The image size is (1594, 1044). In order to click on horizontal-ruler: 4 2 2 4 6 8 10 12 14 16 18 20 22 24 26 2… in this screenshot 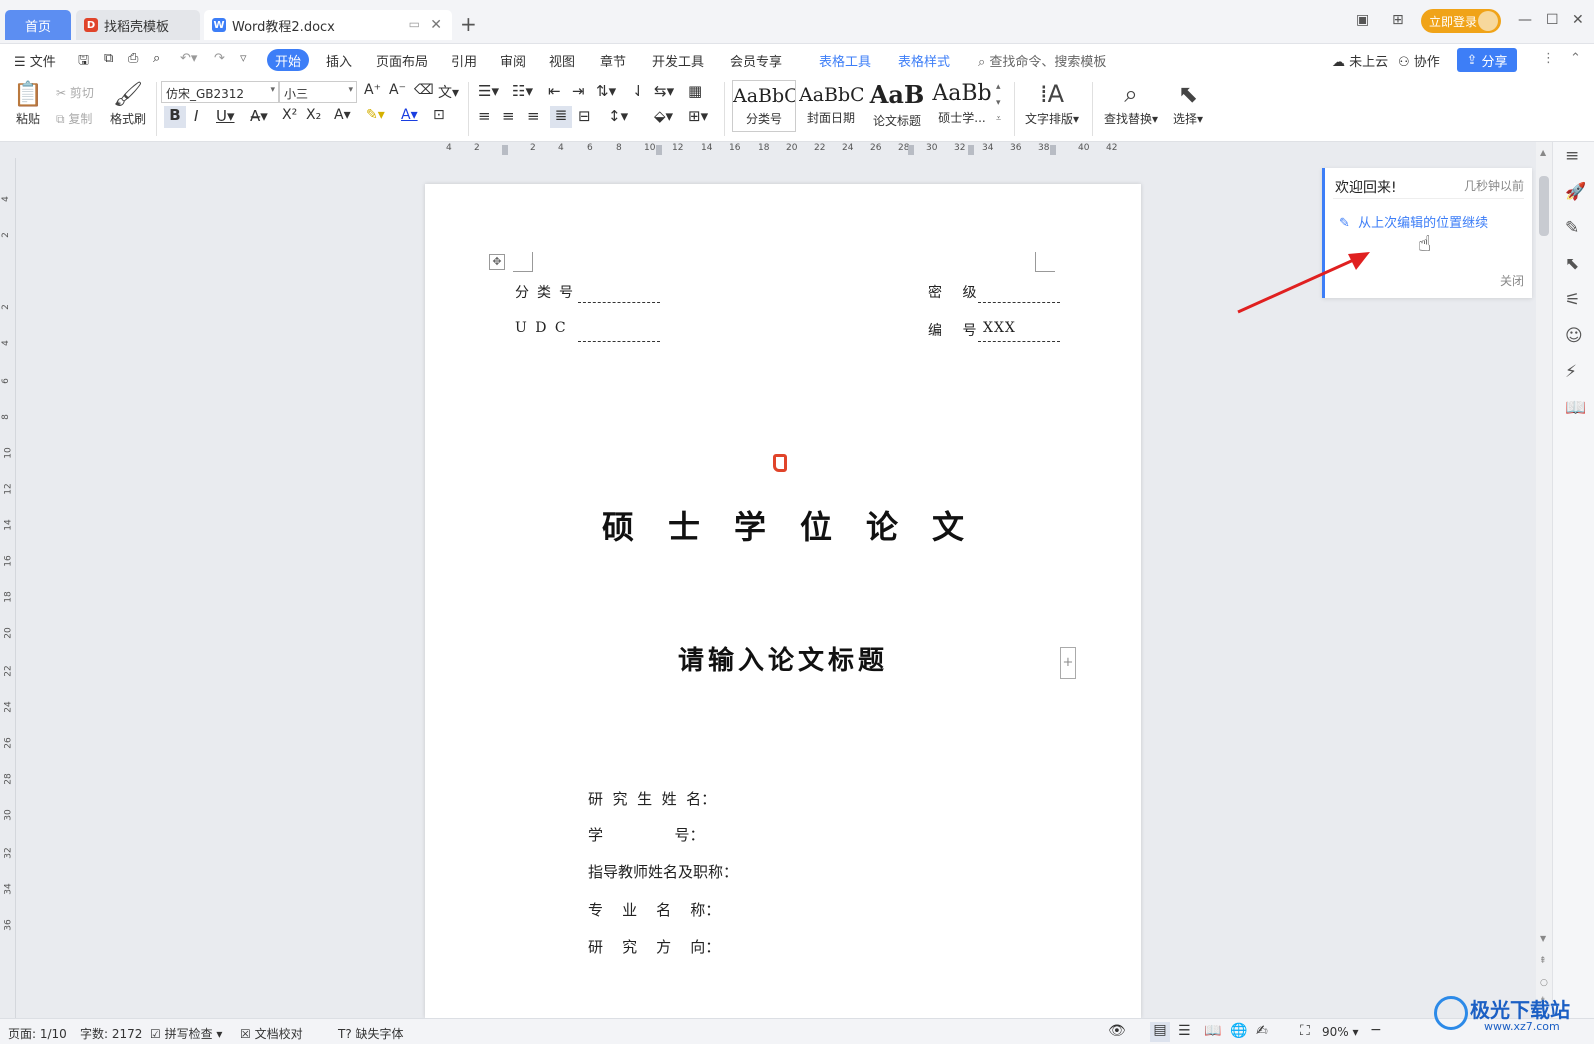, I will do `click(776, 150)`.